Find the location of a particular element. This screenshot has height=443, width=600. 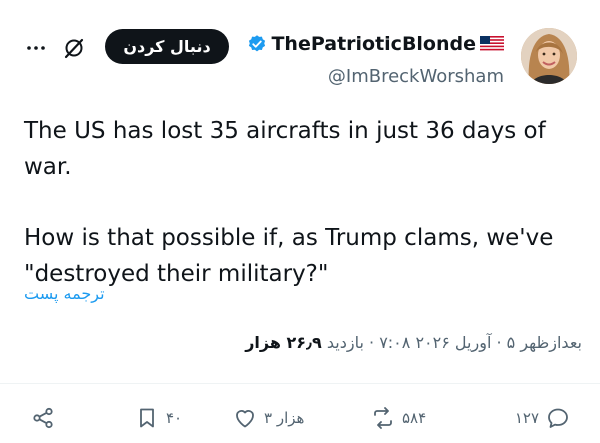

reply-button: ۱۲۷ is located at coordinates (542, 418).